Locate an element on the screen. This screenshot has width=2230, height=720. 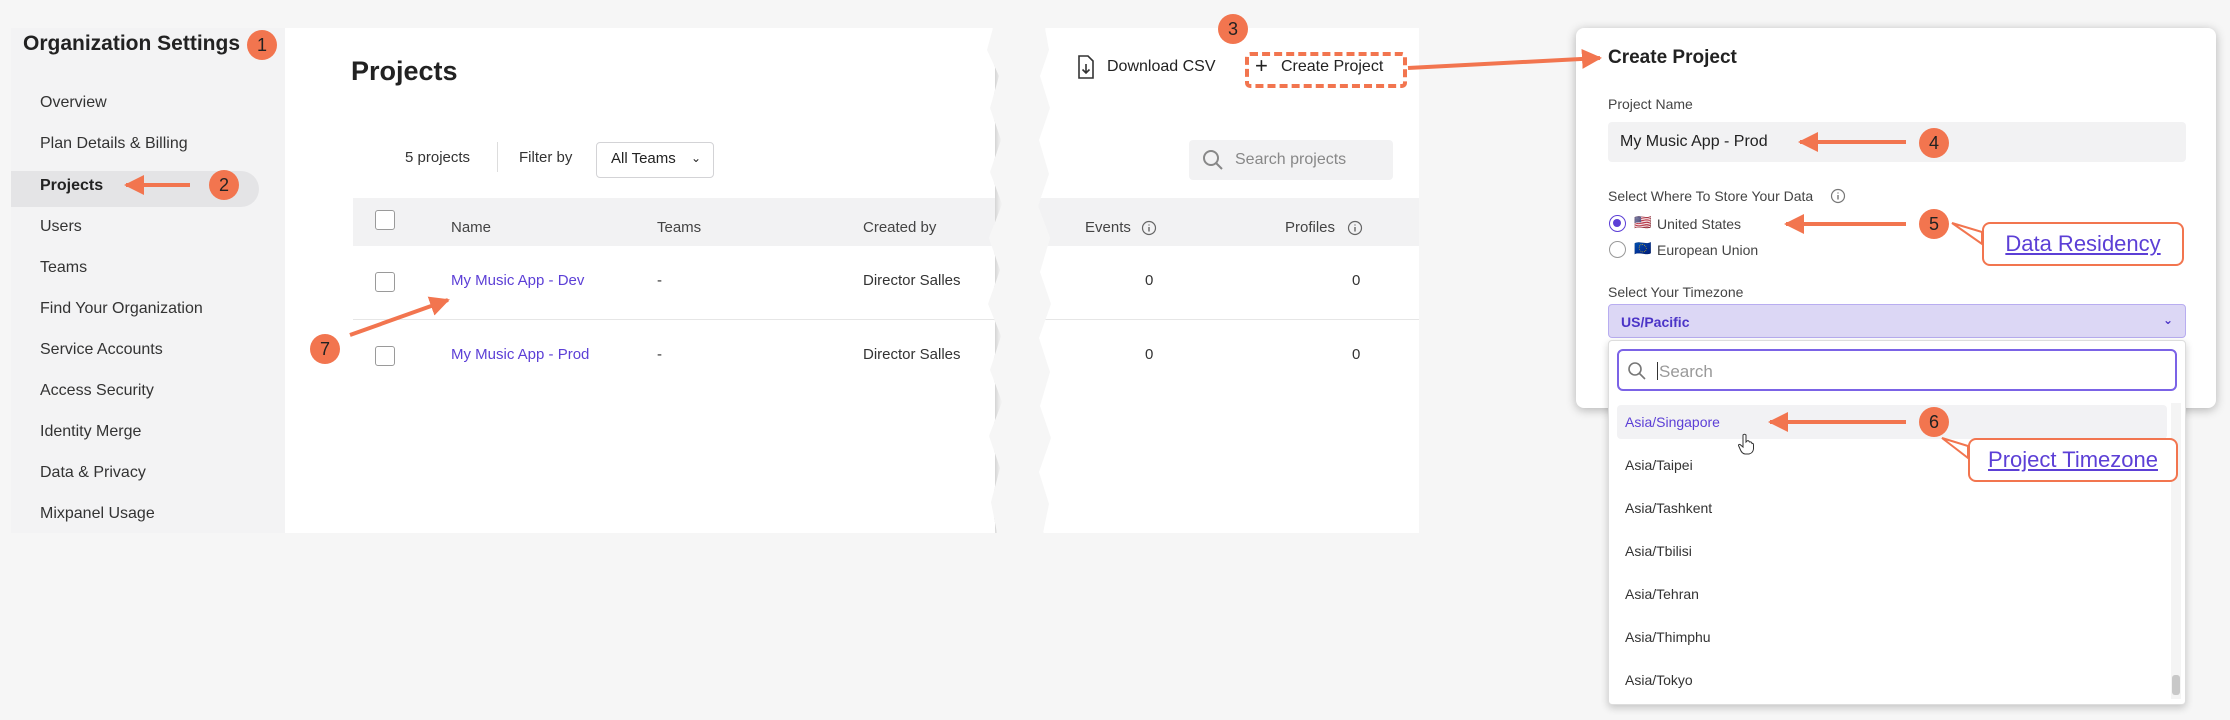
project-link-prod: My Music App - Prod is located at coordinates (520, 354).